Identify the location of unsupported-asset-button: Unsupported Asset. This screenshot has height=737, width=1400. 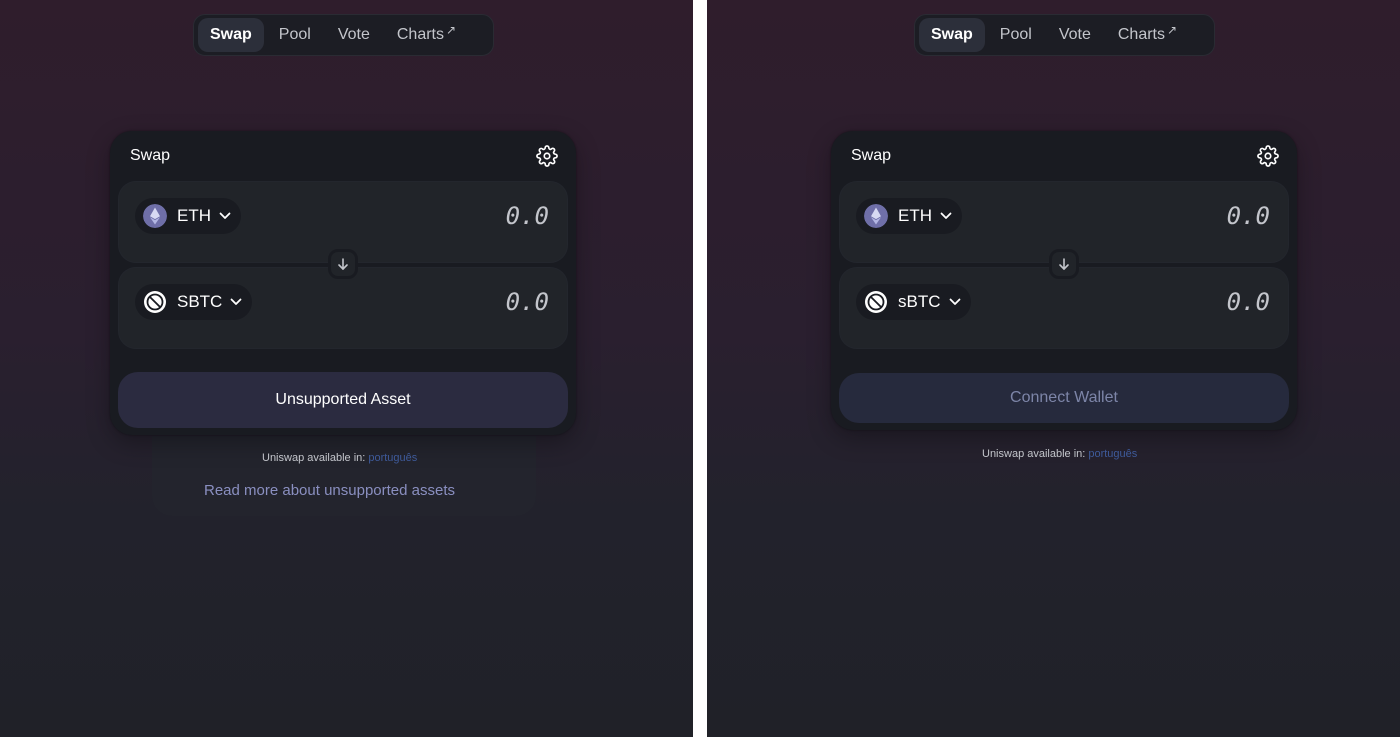
(343, 400).